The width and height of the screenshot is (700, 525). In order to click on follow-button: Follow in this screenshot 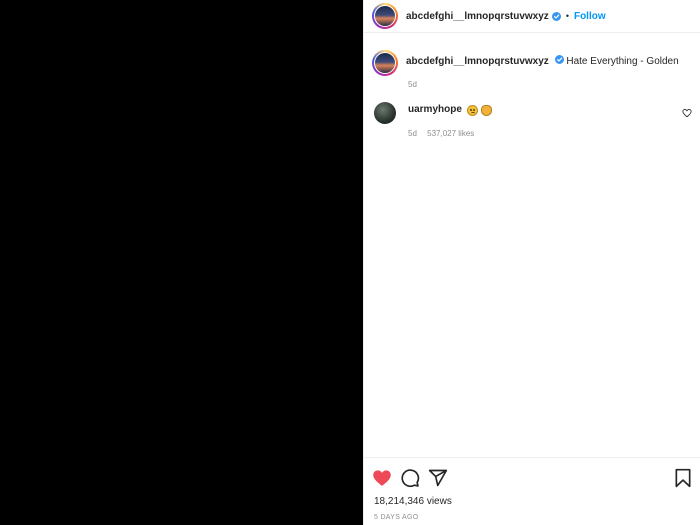, I will do `click(590, 16)`.